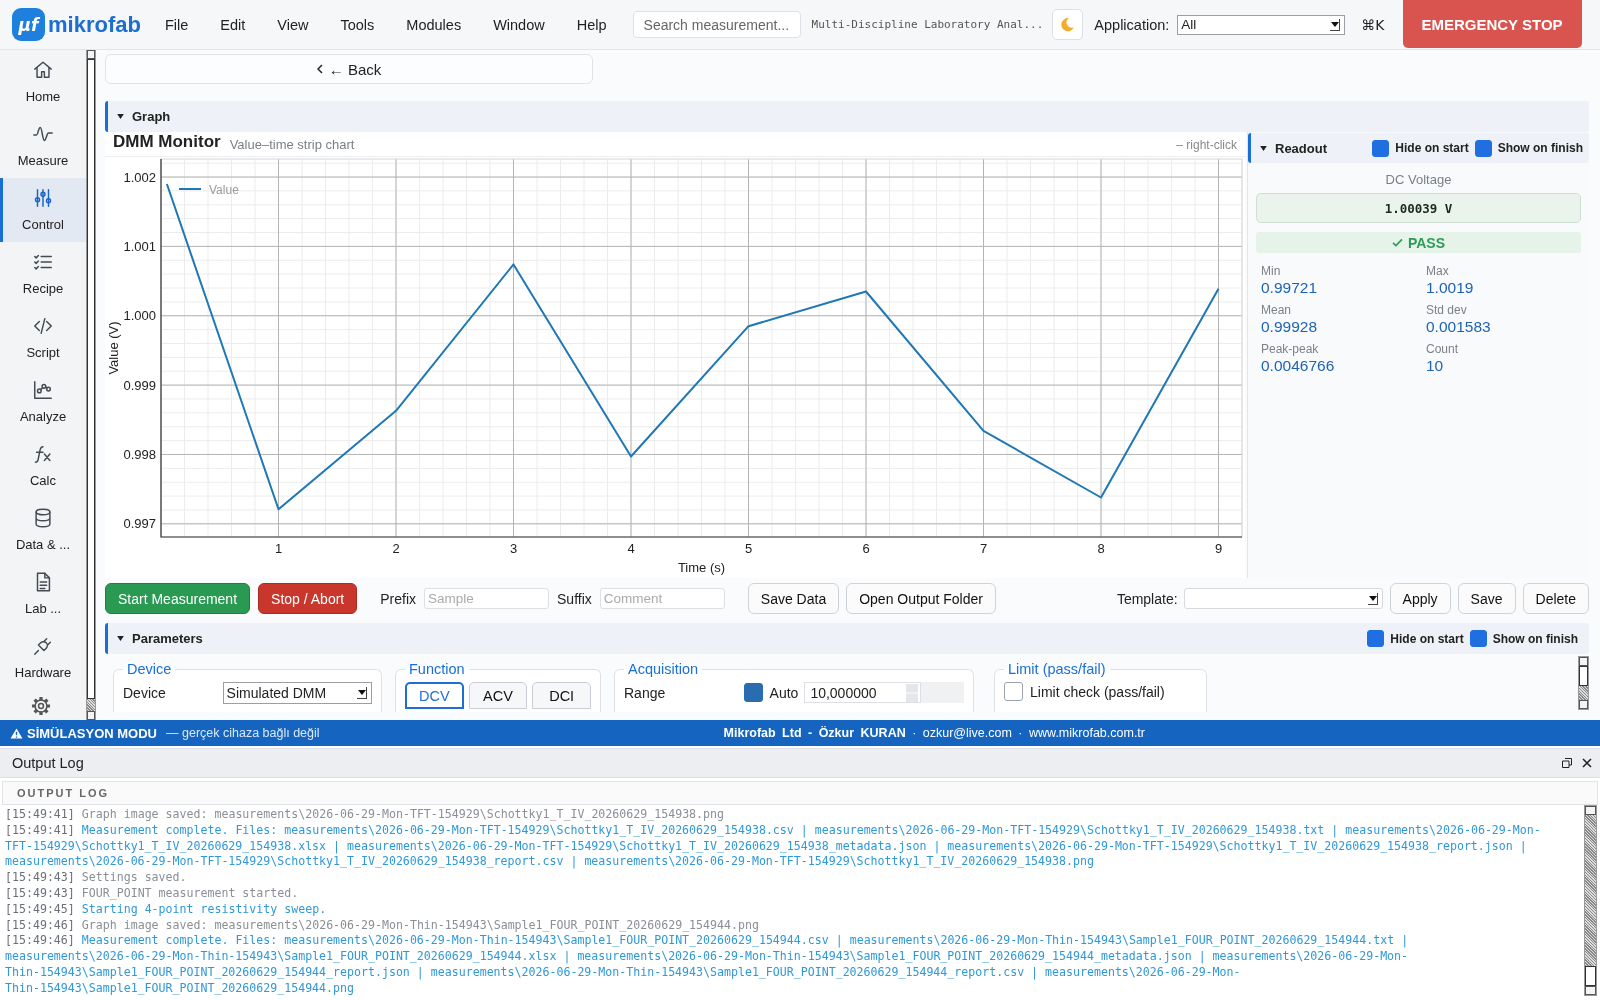 The height and width of the screenshot is (1000, 1600). What do you see at coordinates (243, 733) in the screenshot?
I see `mode-note: — gerçek cihaza bağlı değil` at bounding box center [243, 733].